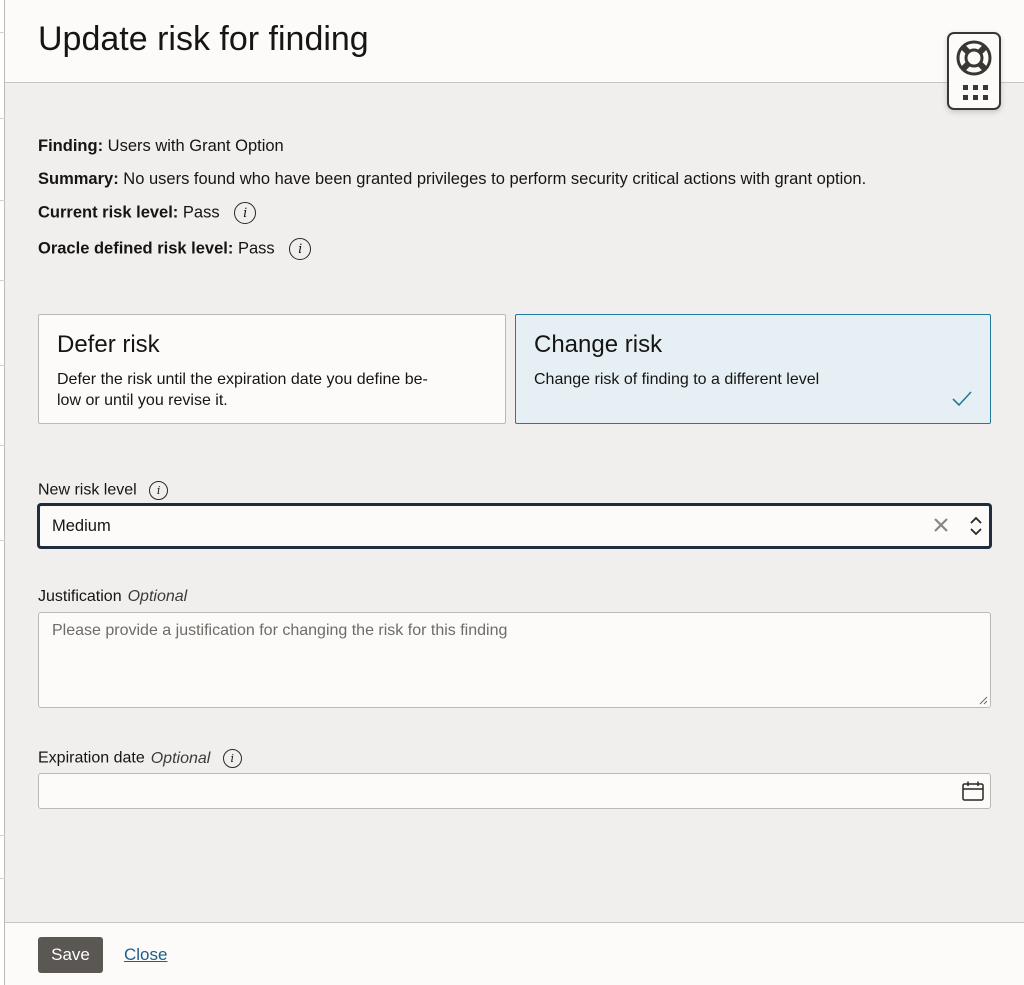  What do you see at coordinates (974, 58) in the screenshot?
I see `lifebuoy-icon` at bounding box center [974, 58].